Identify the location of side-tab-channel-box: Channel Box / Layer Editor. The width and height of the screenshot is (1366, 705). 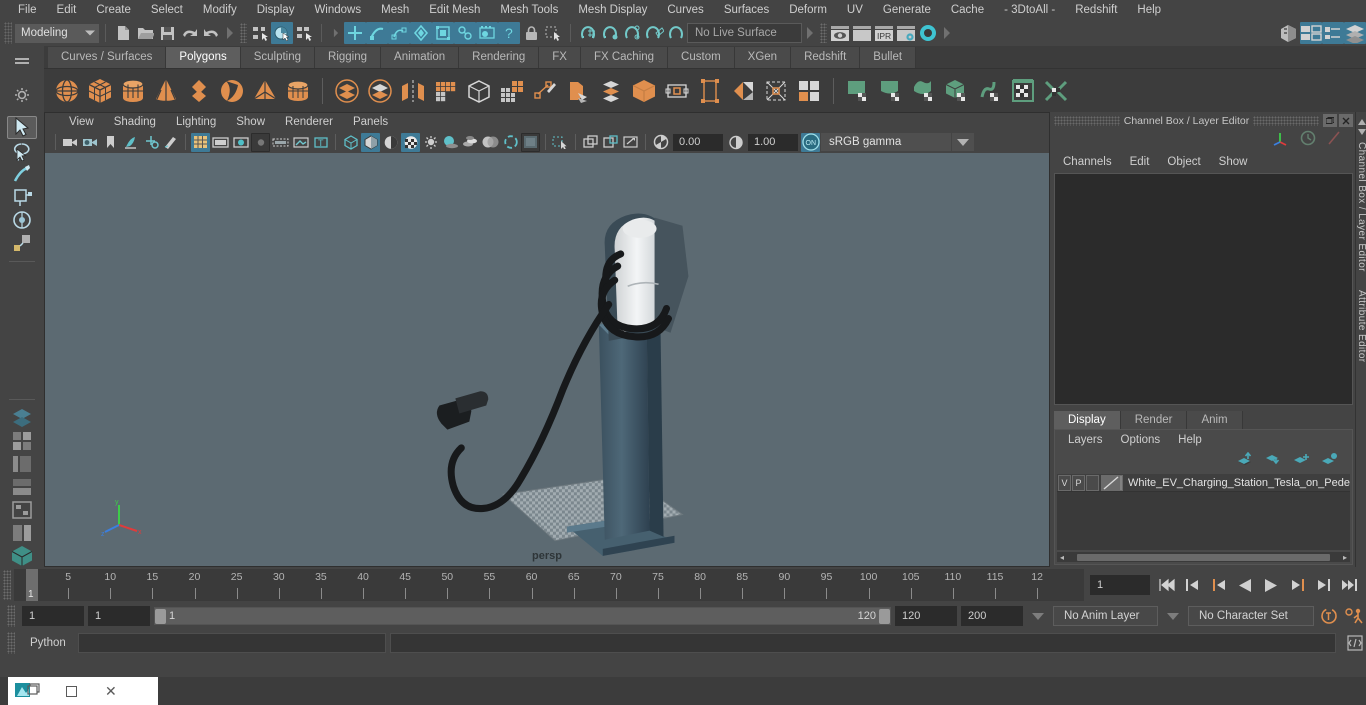
(1361, 207).